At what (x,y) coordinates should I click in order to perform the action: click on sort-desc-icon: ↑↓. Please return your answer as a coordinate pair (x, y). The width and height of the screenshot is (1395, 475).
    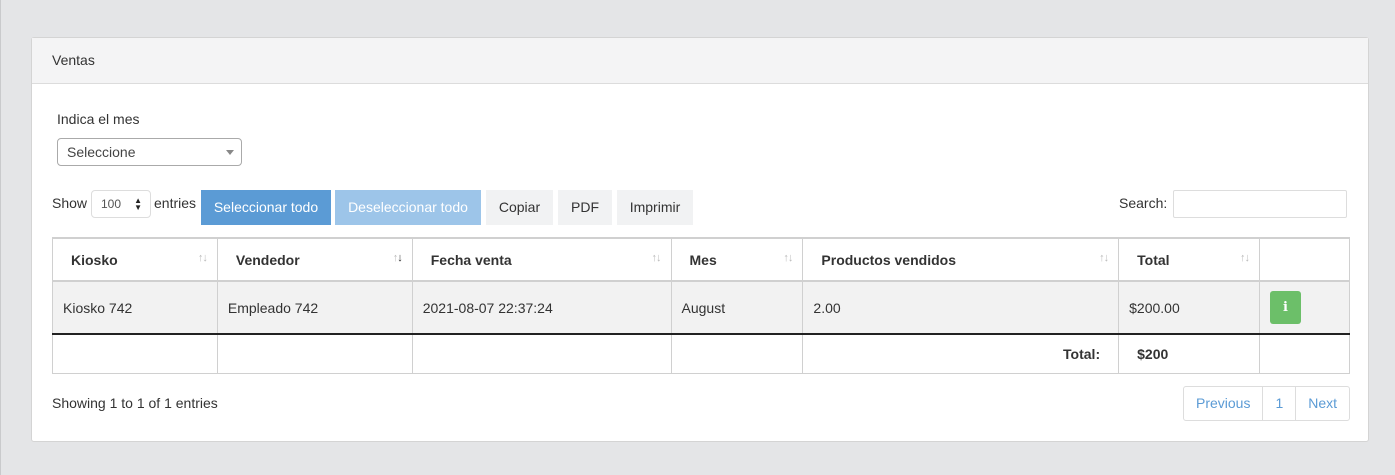
    Looking at the image, I should click on (397, 258).